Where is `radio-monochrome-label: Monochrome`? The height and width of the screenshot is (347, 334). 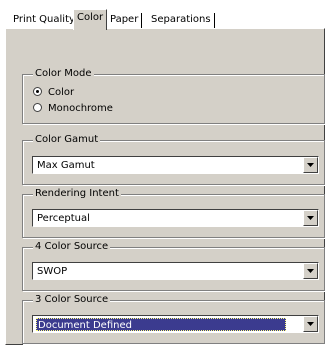
radio-monochrome-label: Monochrome is located at coordinates (80, 108).